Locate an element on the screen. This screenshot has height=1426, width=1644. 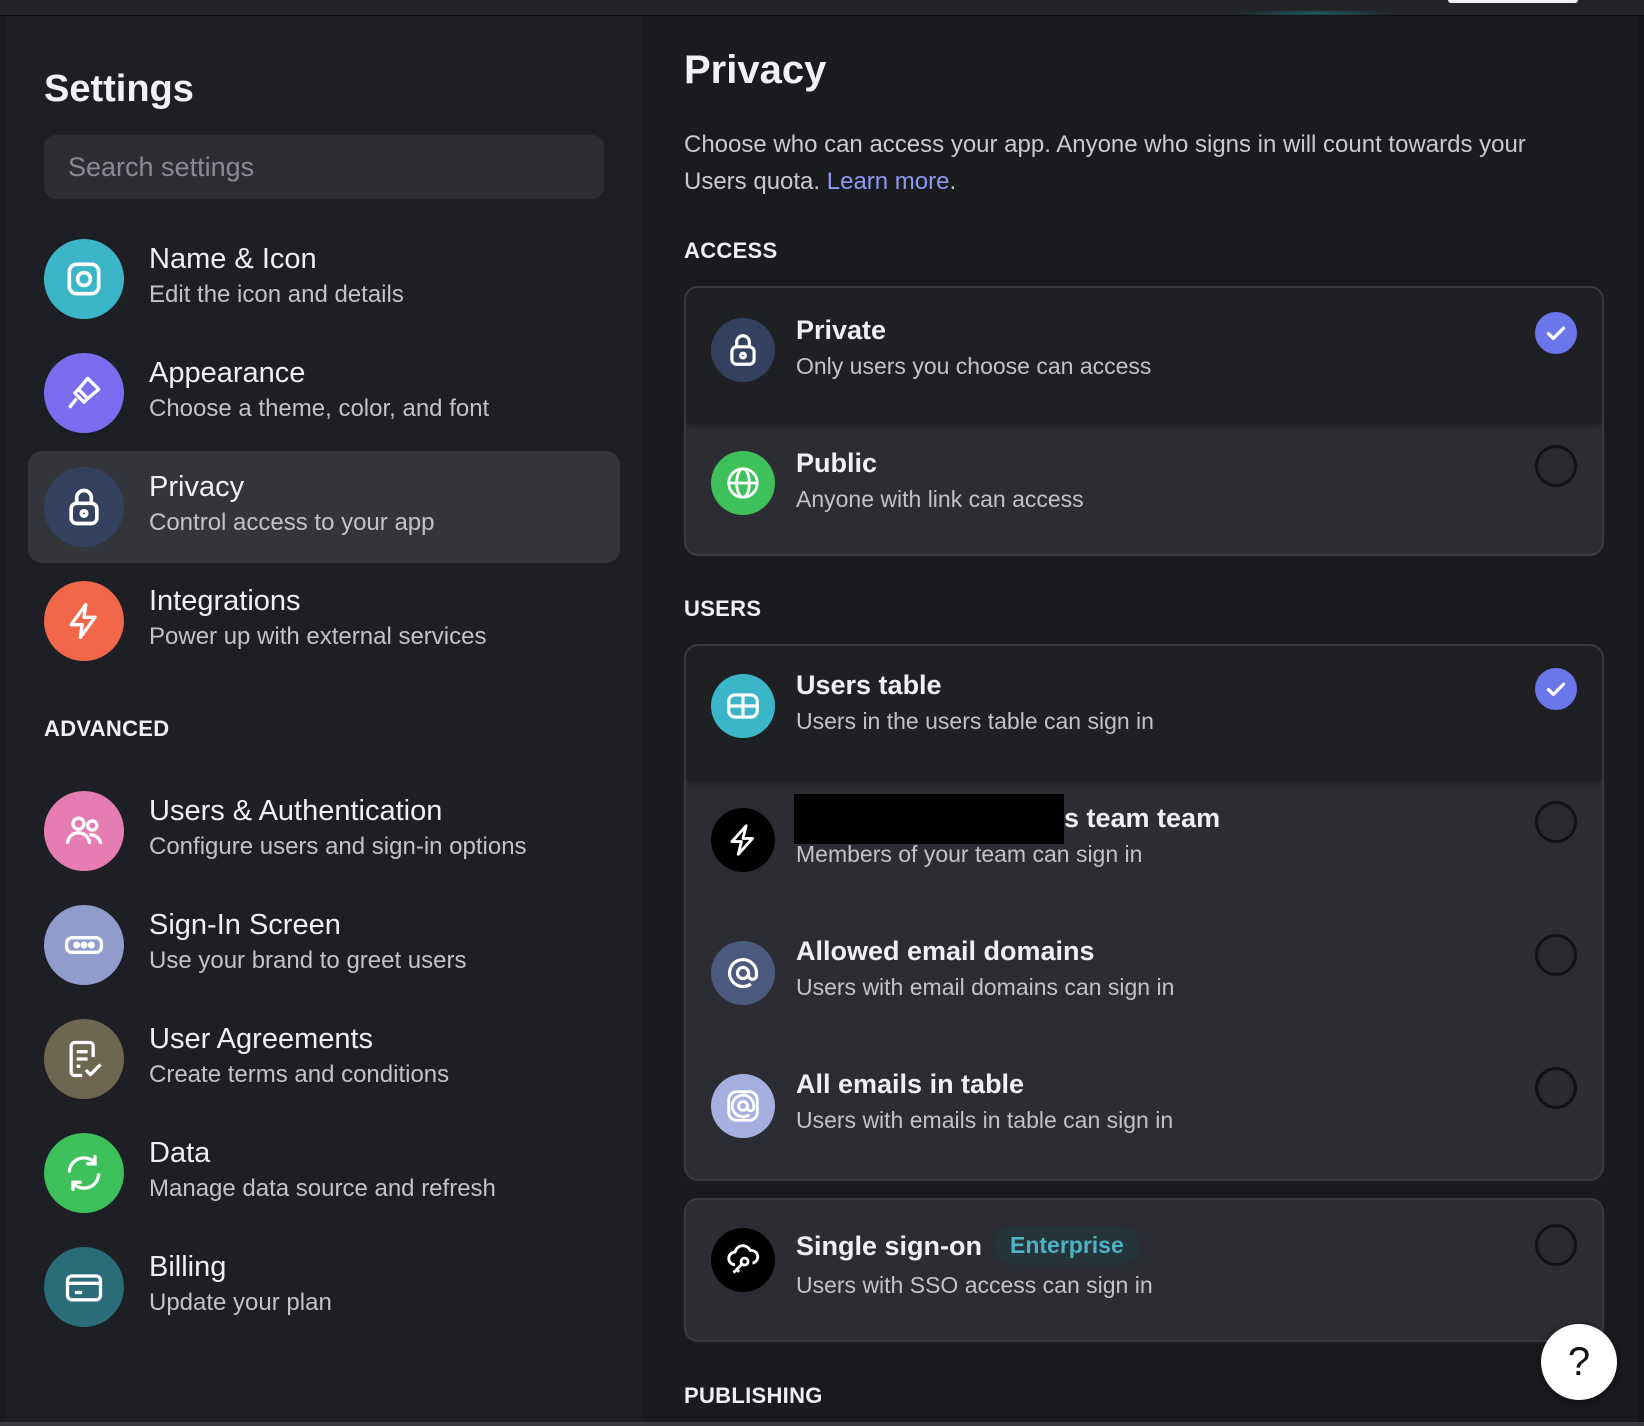
refresh-icon is located at coordinates (84, 1173).